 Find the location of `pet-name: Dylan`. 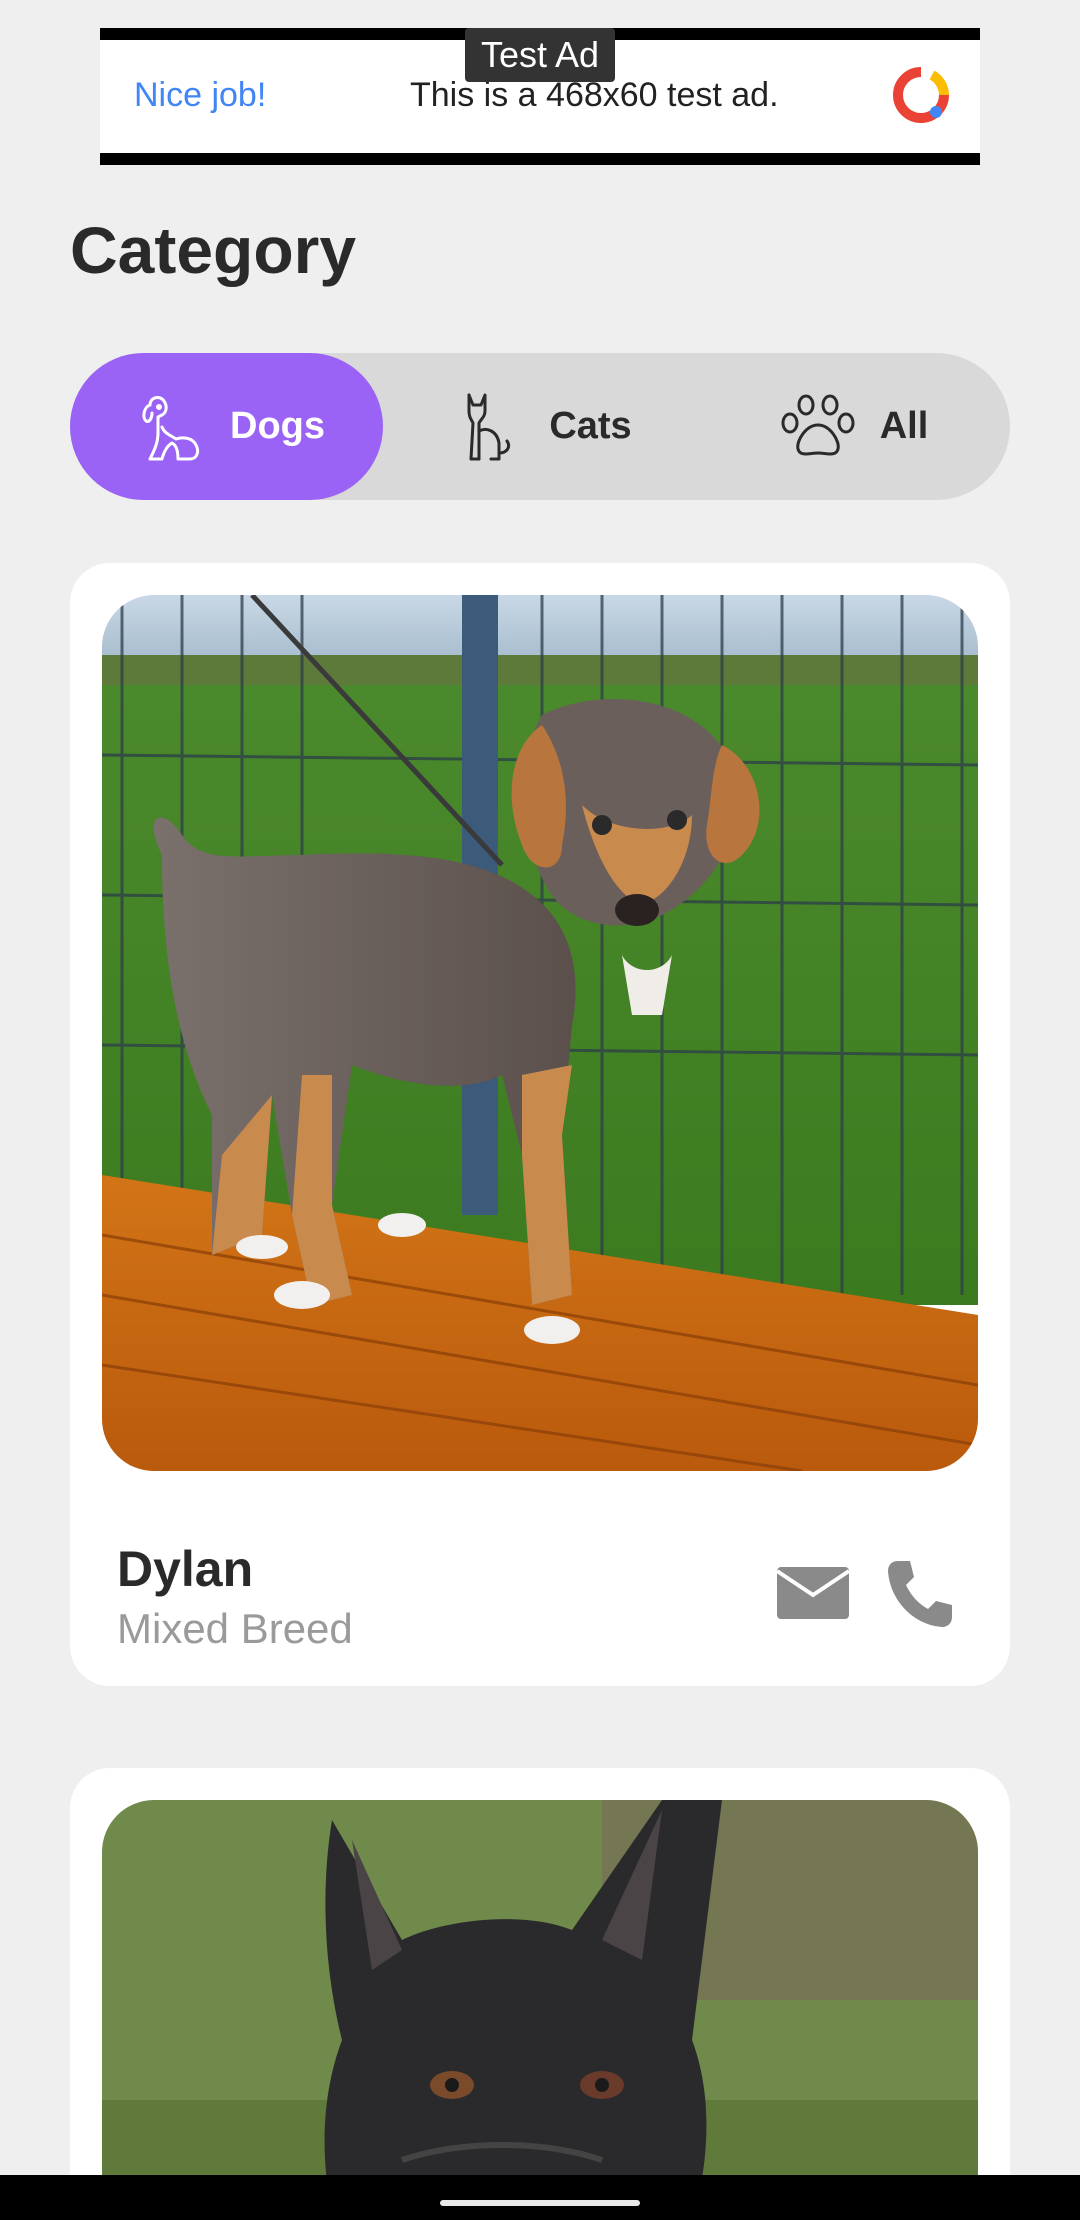

pet-name: Dylan is located at coordinates (185, 1569).